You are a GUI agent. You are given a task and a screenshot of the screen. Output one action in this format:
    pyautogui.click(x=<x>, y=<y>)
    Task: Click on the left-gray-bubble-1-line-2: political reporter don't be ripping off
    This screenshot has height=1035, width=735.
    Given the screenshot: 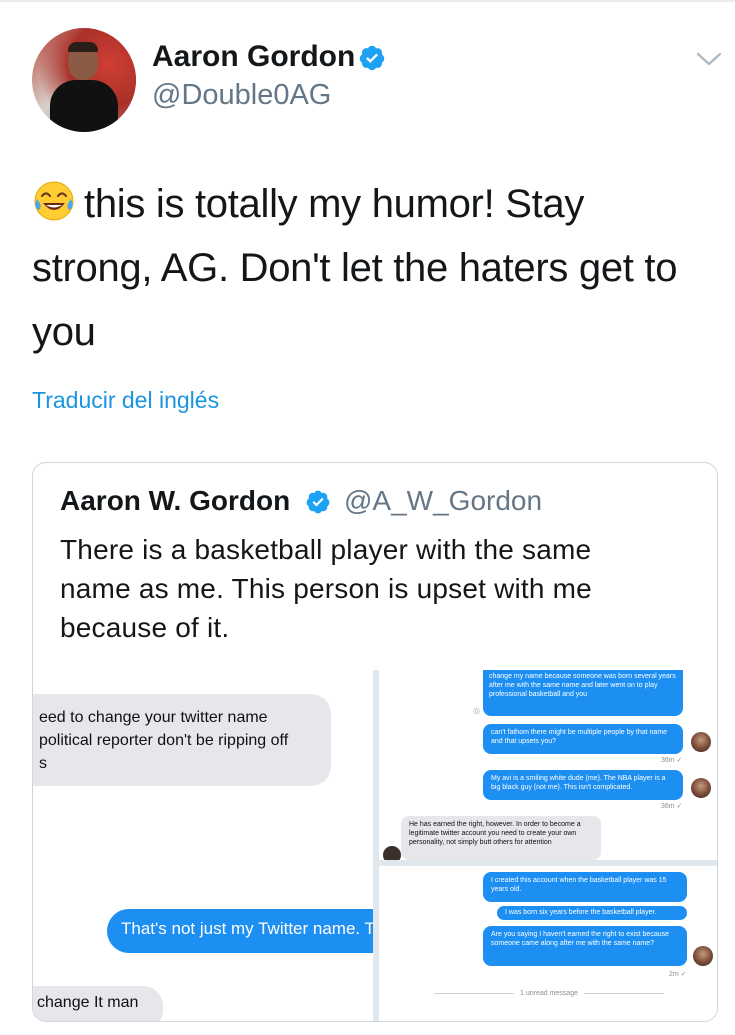 What is the action you would take?
    pyautogui.click(x=164, y=740)
    